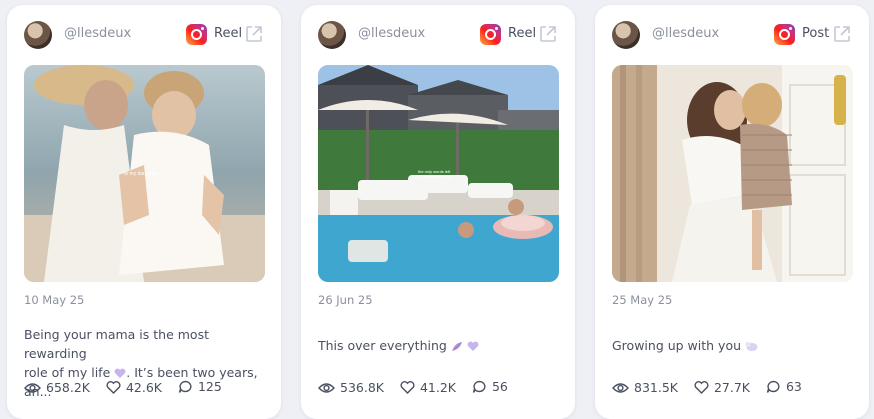  What do you see at coordinates (677, 345) in the screenshot?
I see `caption-text: Growing up with you` at bounding box center [677, 345].